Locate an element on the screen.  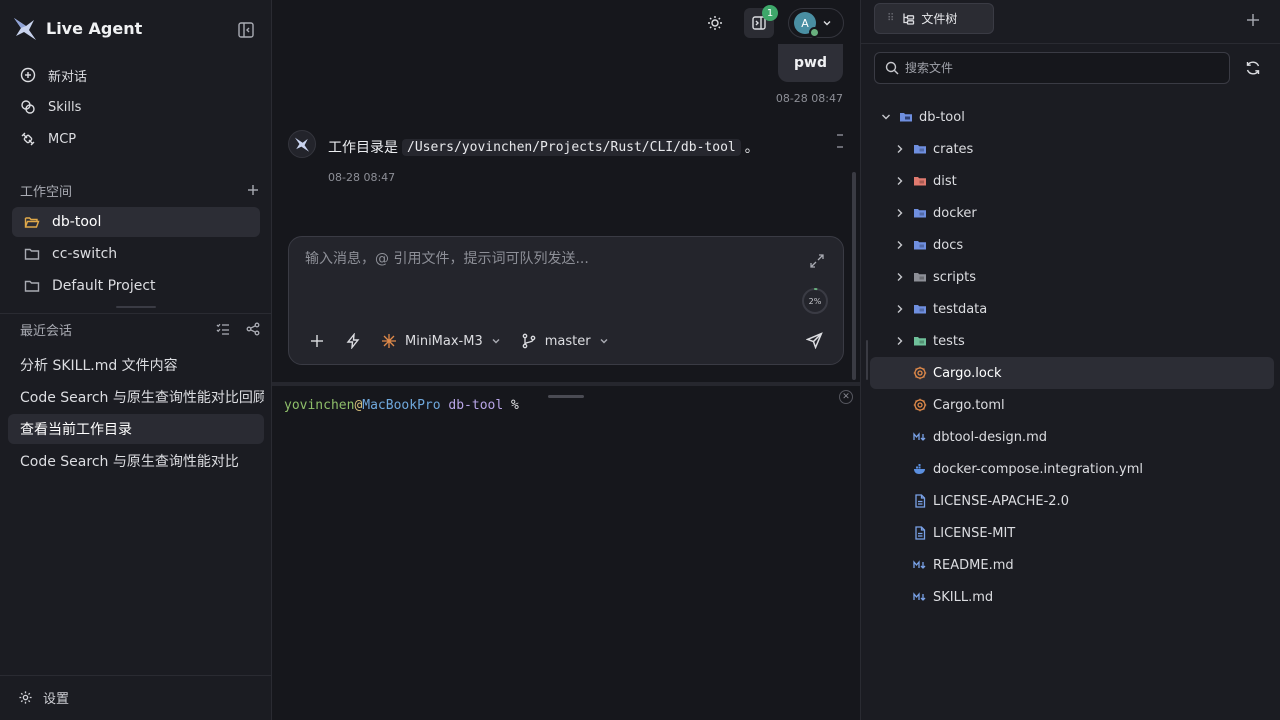
bird-logo-icon is located at coordinates (25, 29).